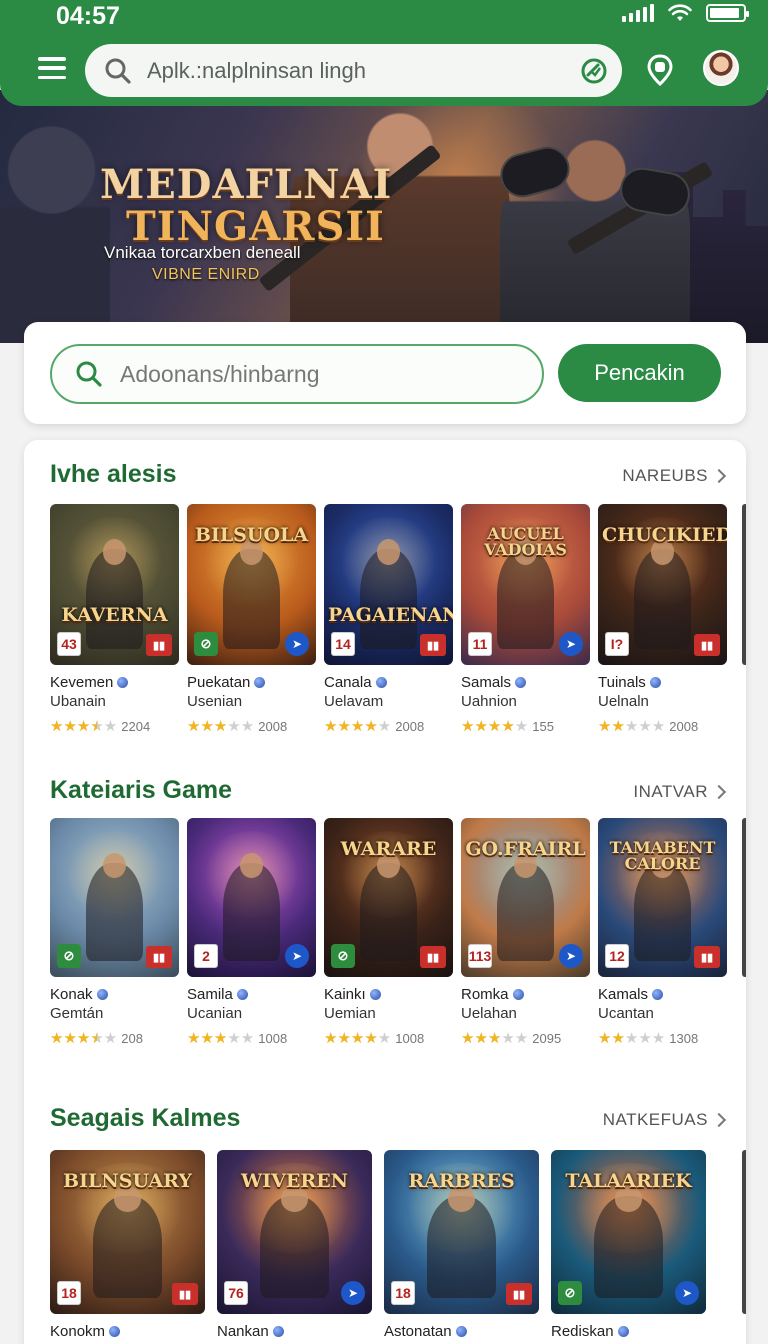  I want to click on game-card: 2➤SamilaUcanian★★★★★★★★★★1008, so click(251, 932).